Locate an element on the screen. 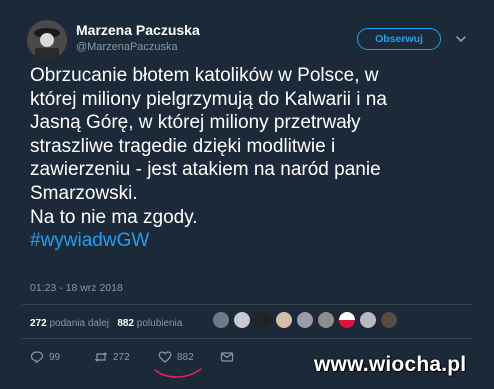 Image resolution: width=494 pixels, height=389 pixels. likes-count: 882 is located at coordinates (125, 323).